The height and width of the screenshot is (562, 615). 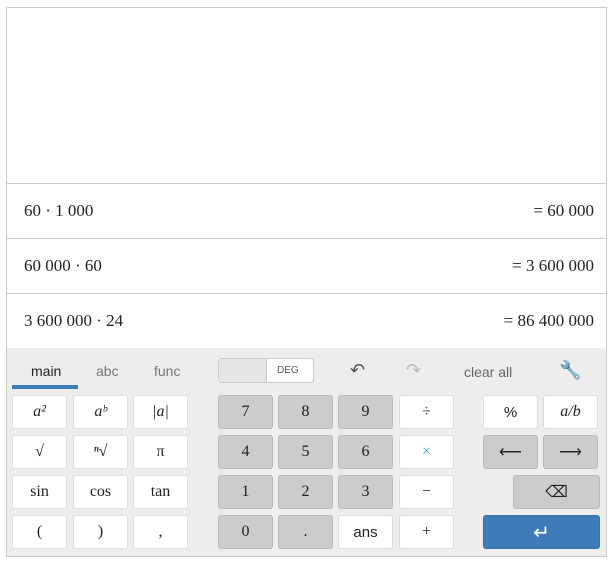 What do you see at coordinates (510, 452) in the screenshot?
I see `key-left-arrow: ⟵` at bounding box center [510, 452].